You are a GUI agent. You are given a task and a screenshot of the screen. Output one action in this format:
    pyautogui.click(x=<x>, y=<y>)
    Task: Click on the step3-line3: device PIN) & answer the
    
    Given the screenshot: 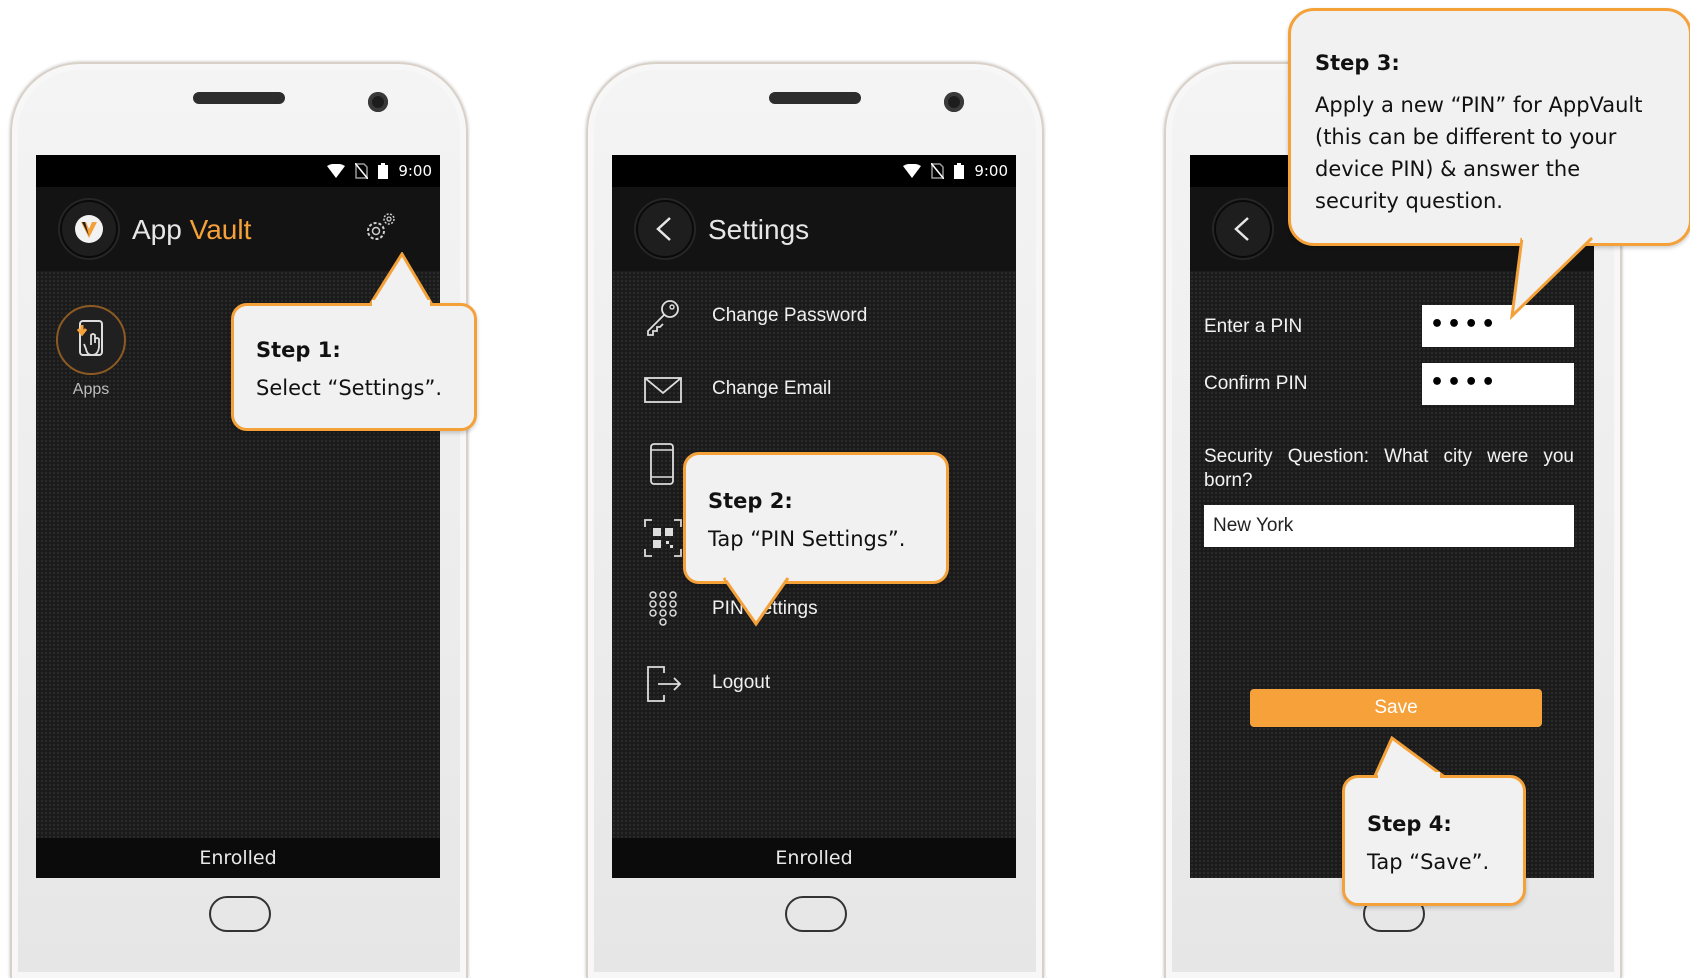 What is the action you would take?
    pyautogui.click(x=1448, y=169)
    